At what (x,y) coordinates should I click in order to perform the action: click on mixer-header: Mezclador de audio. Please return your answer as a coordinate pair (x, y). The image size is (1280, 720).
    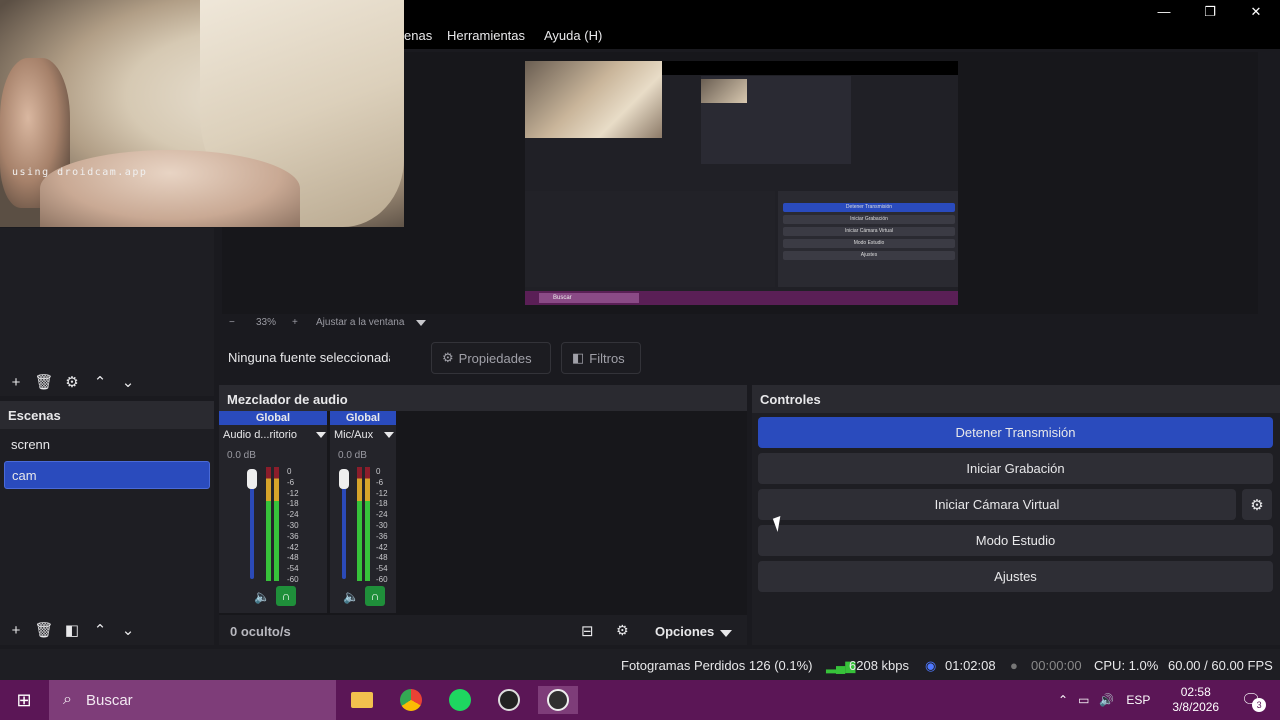
    Looking at the image, I should click on (483, 399).